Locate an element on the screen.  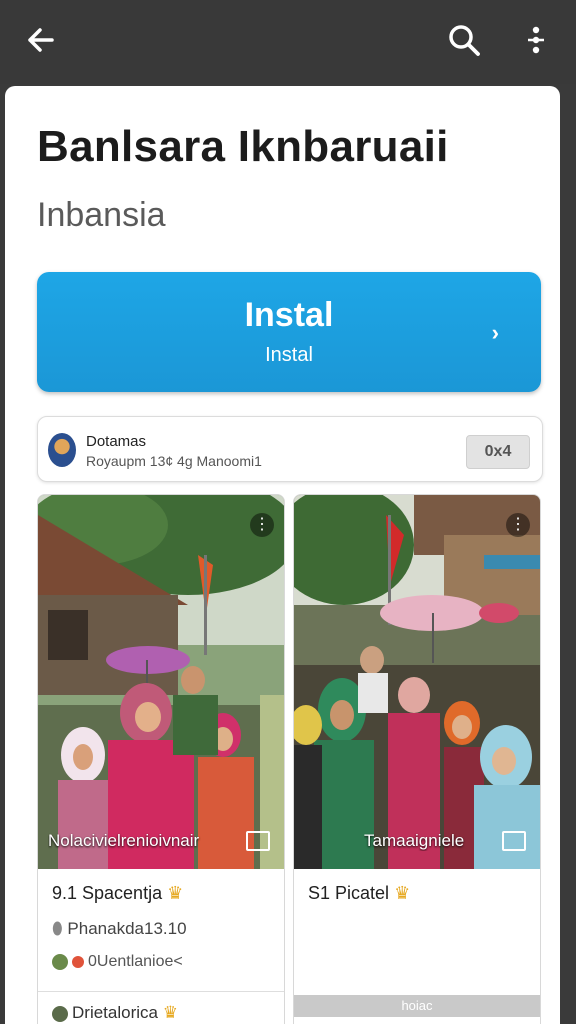
developer-info-card: Dotamas Royaupm 13¢ 4g Manoomi1 0x4 is located at coordinates (290, 449).